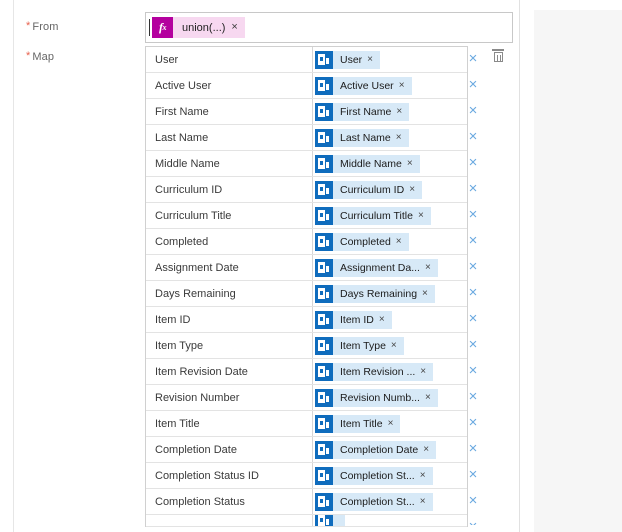 The width and height of the screenshot is (622, 532). Describe the element at coordinates (229, 241) in the screenshot. I see `map-key-input: Completed` at that location.